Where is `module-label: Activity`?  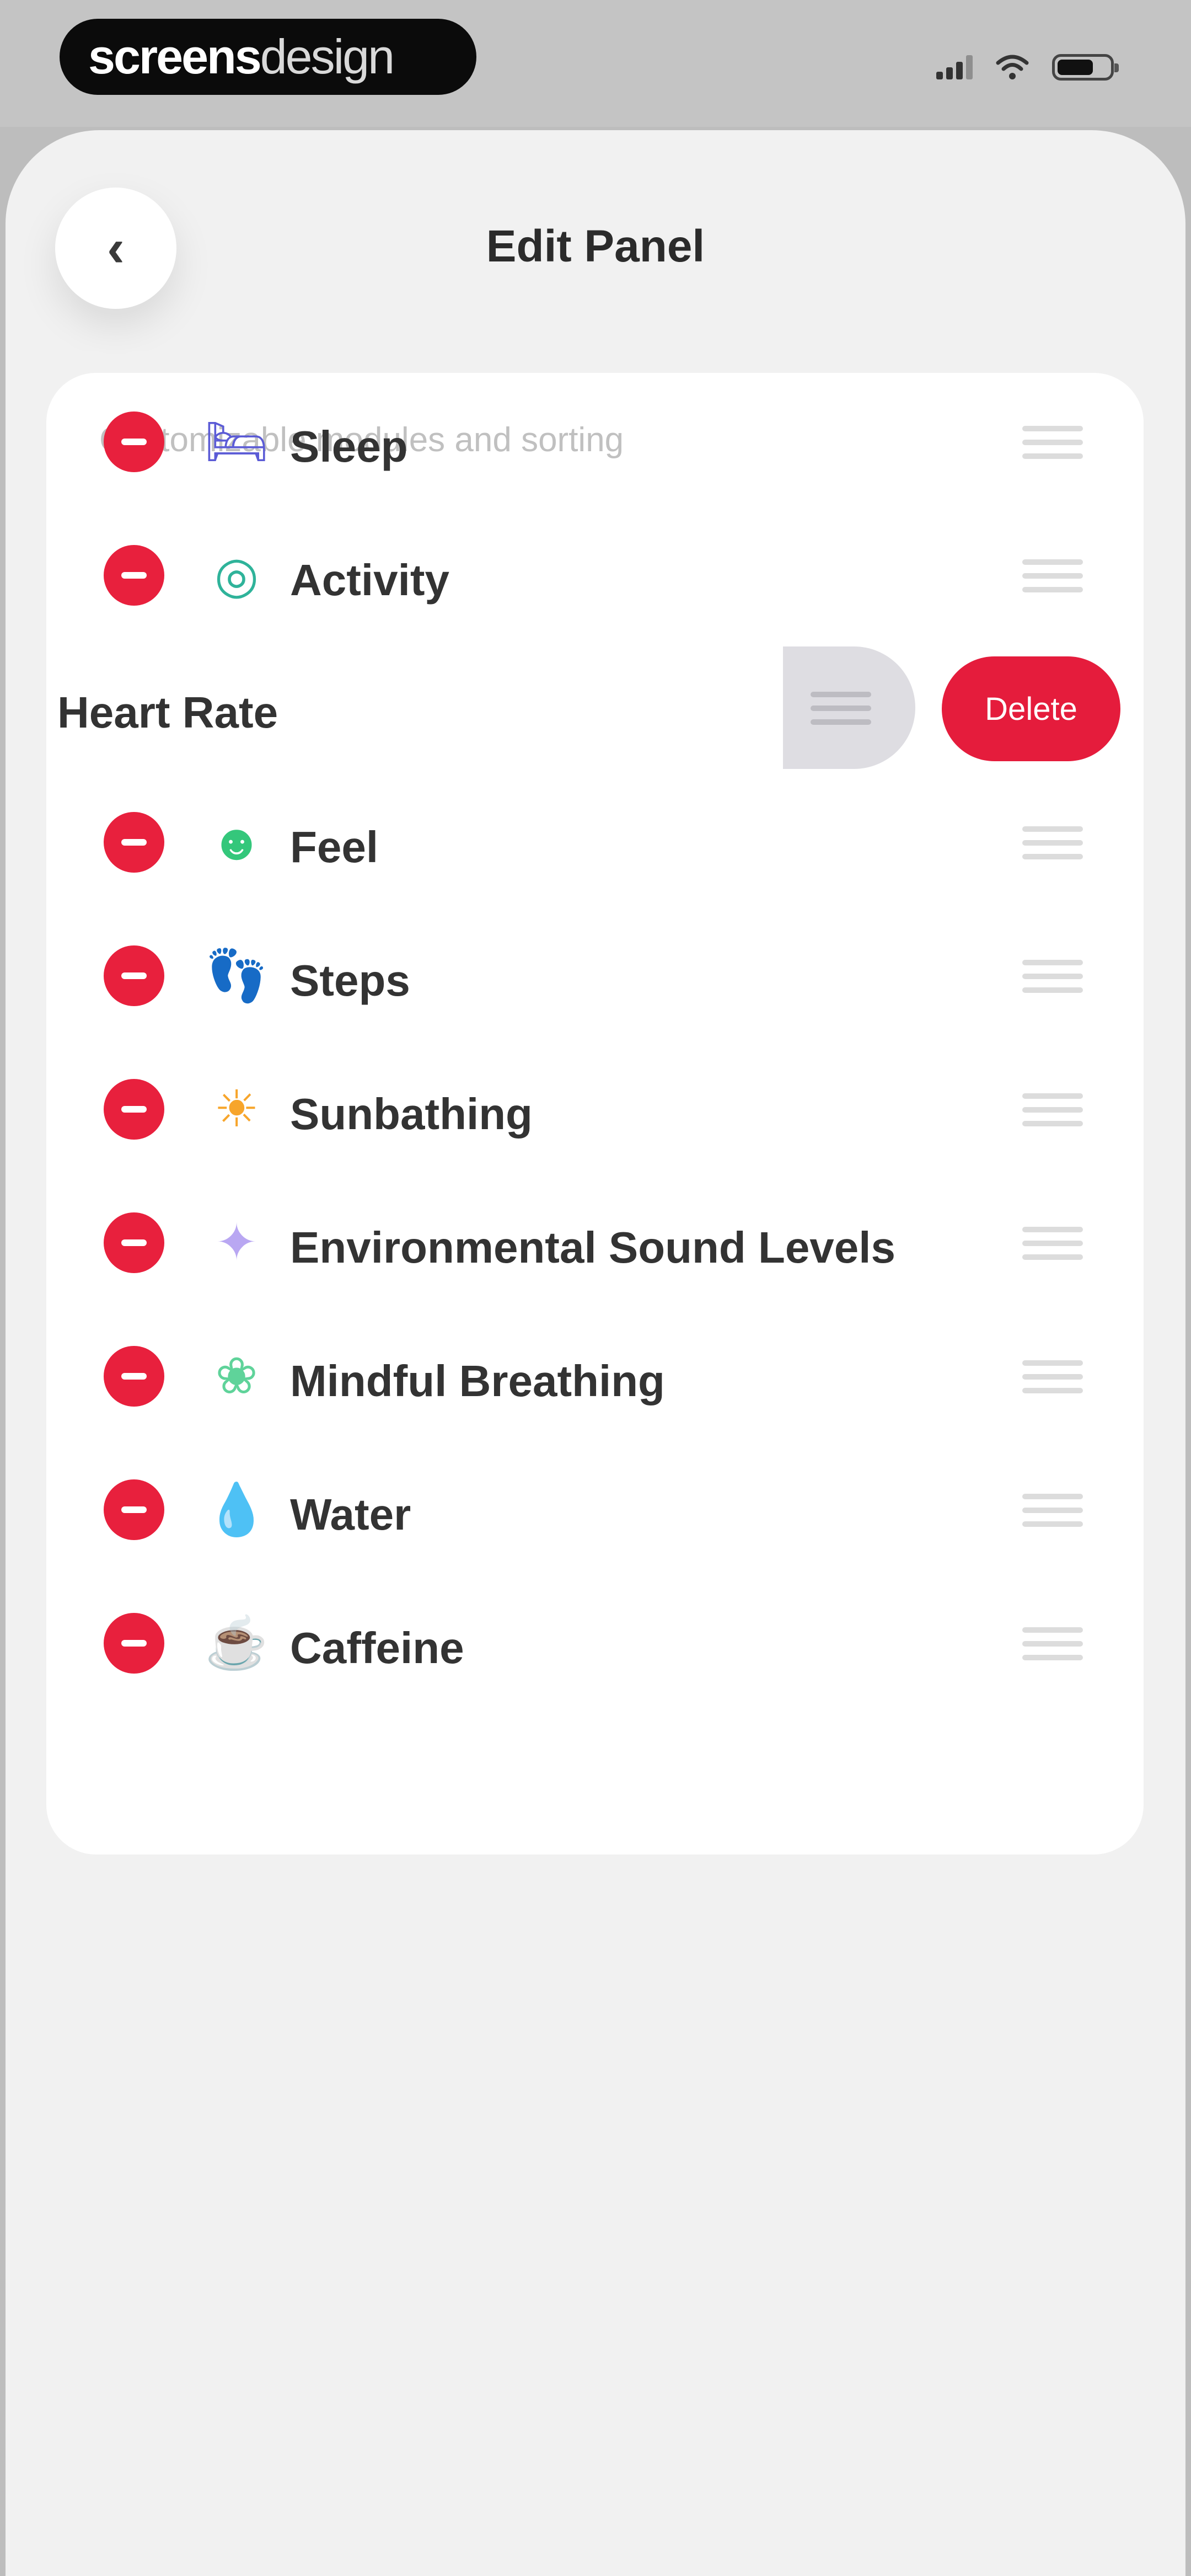 module-label: Activity is located at coordinates (369, 580).